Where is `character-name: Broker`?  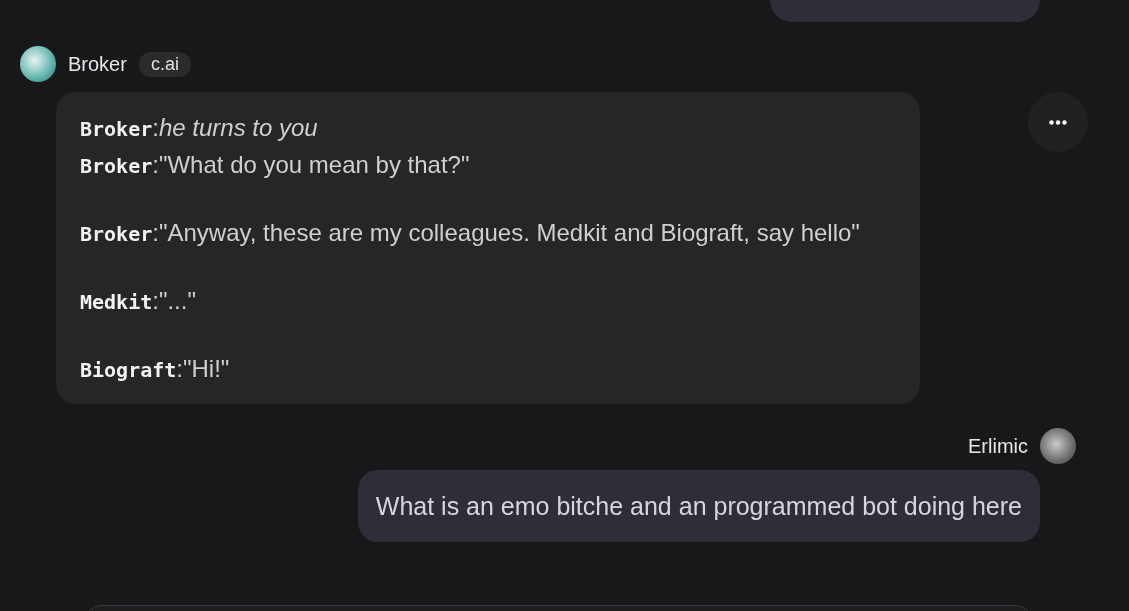
character-name: Broker is located at coordinates (97, 64).